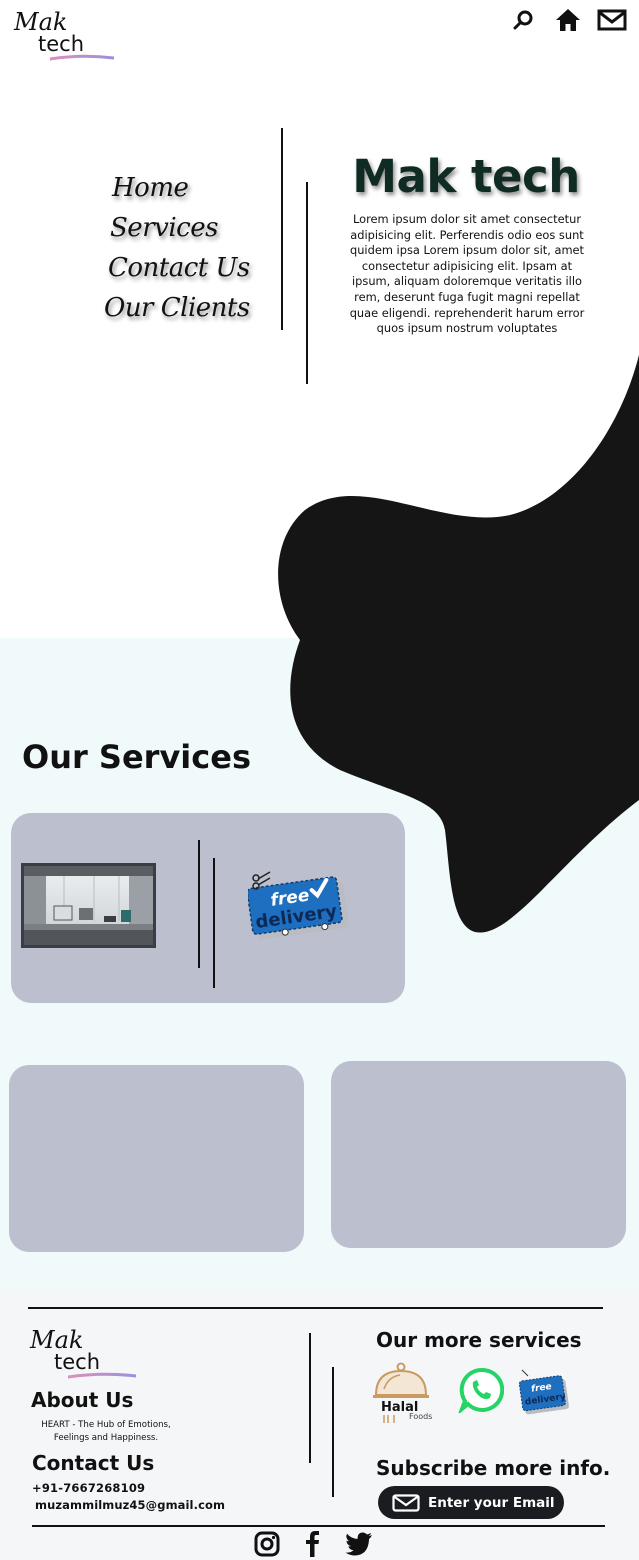 The height and width of the screenshot is (1560, 639). What do you see at coordinates (544, 1394) in the screenshot?
I see `free-delivery-small-icon: free delivery` at bounding box center [544, 1394].